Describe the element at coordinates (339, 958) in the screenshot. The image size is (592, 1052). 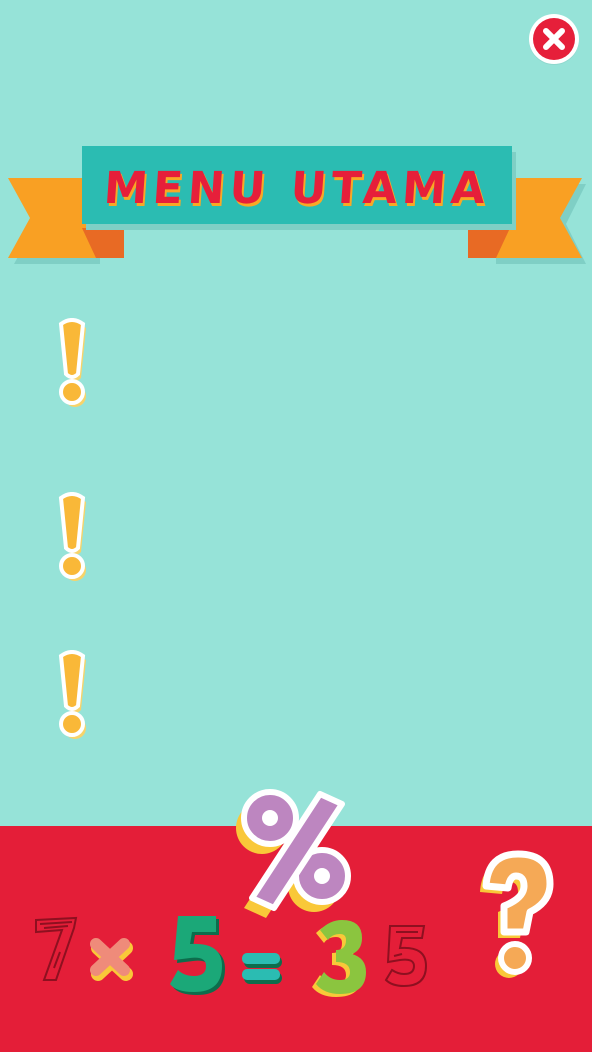
I see `three-icon` at that location.